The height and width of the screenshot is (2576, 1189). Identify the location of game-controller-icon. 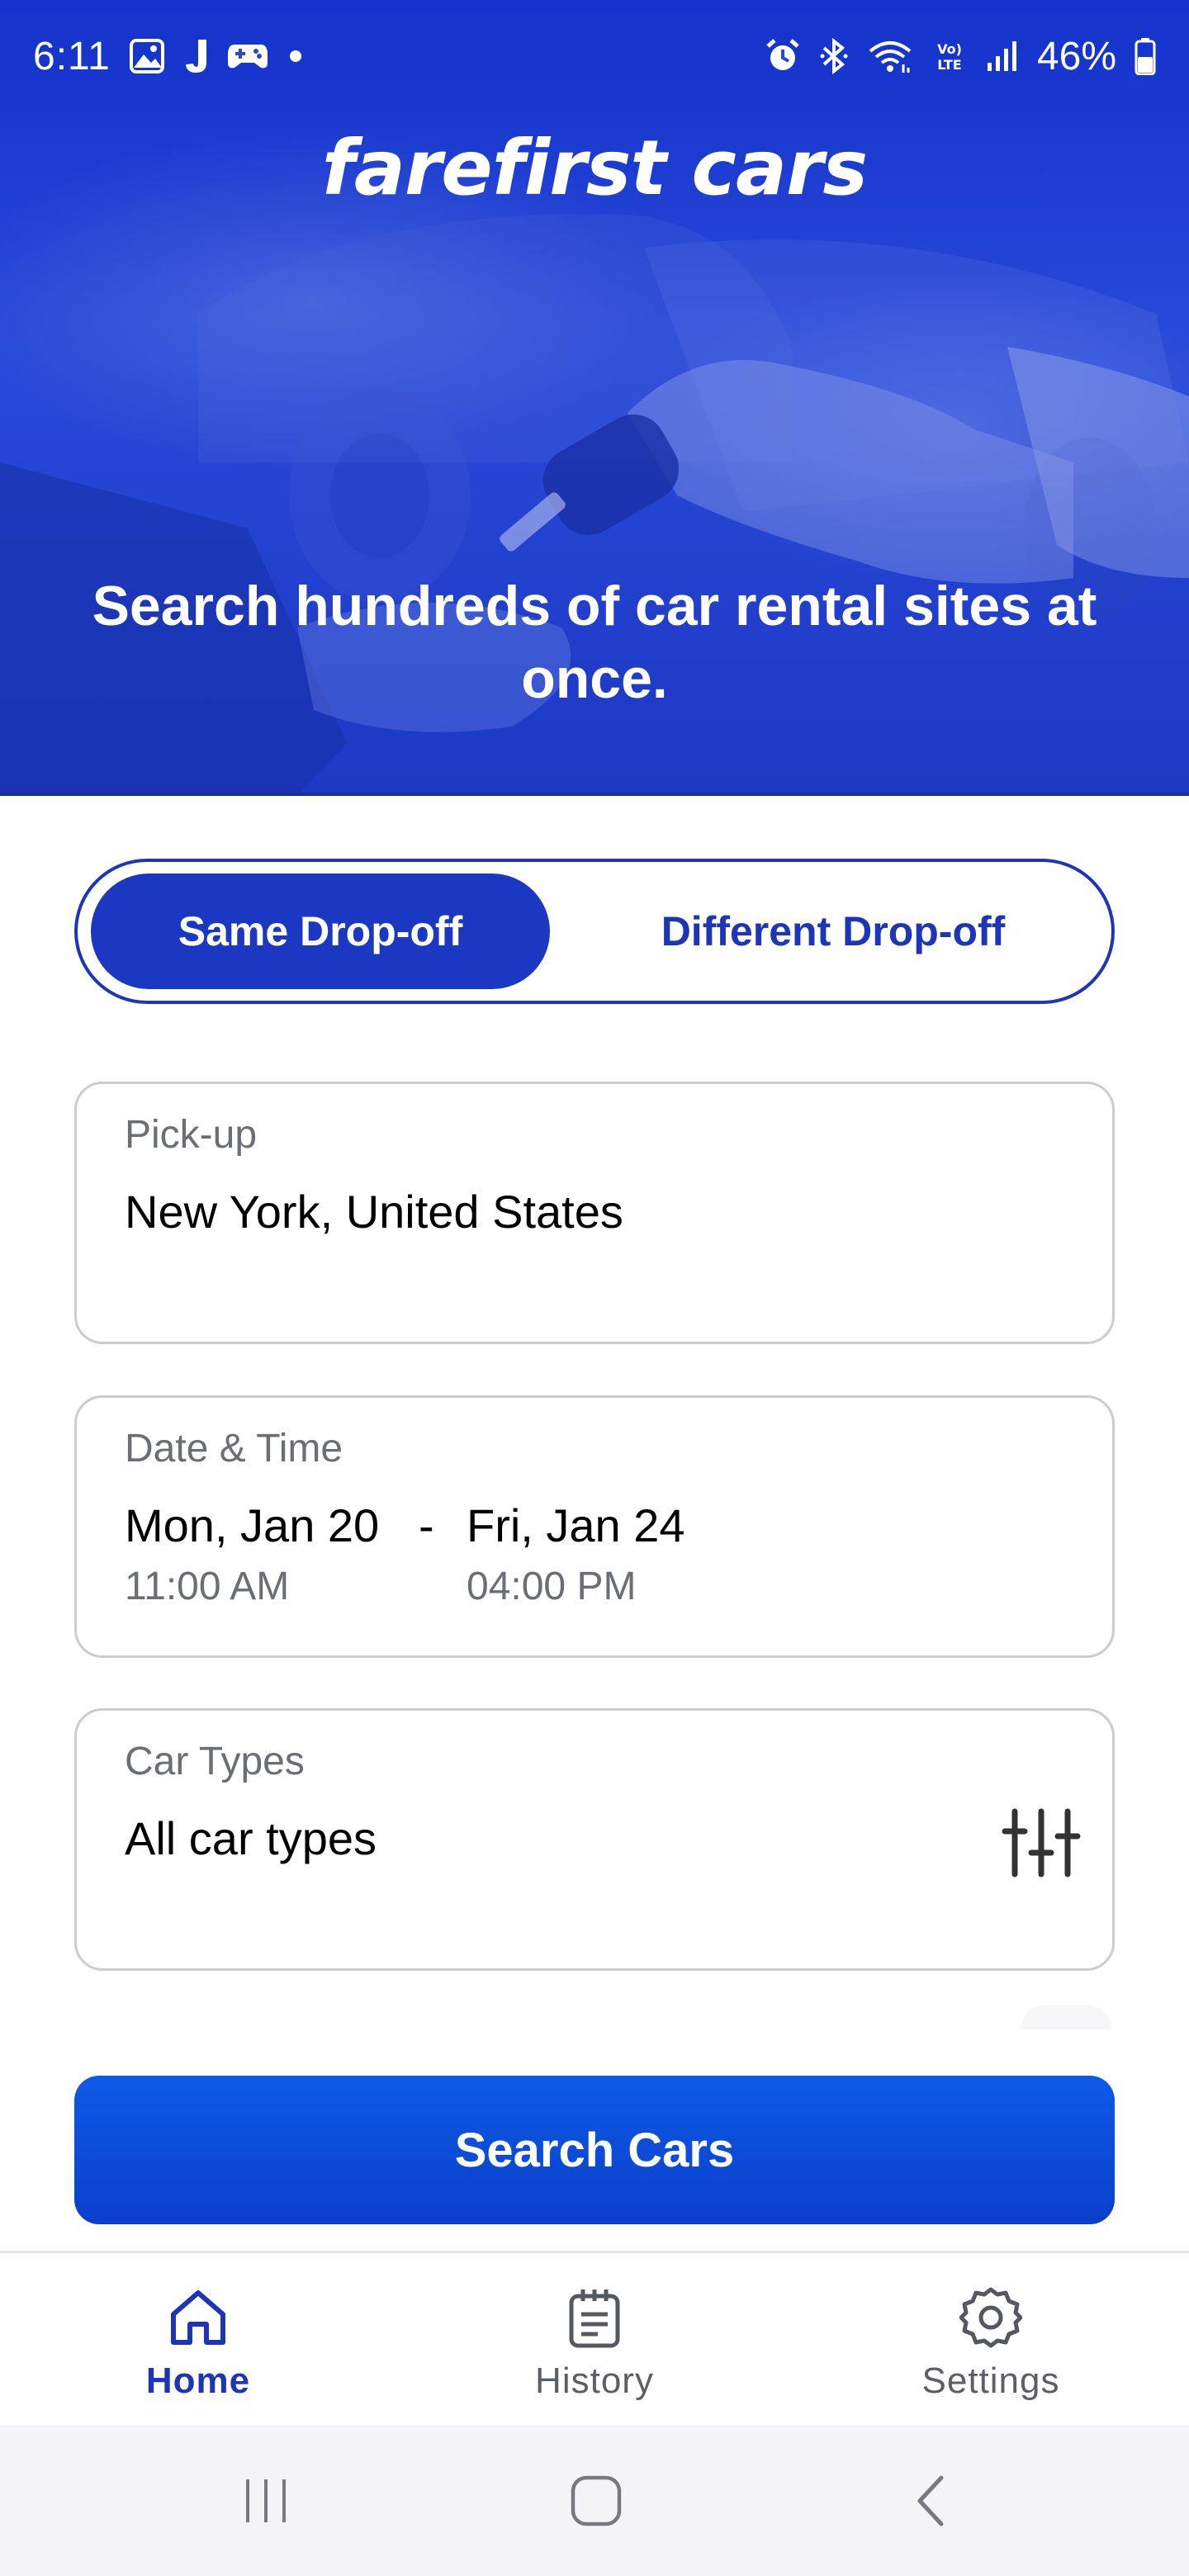
(247, 56).